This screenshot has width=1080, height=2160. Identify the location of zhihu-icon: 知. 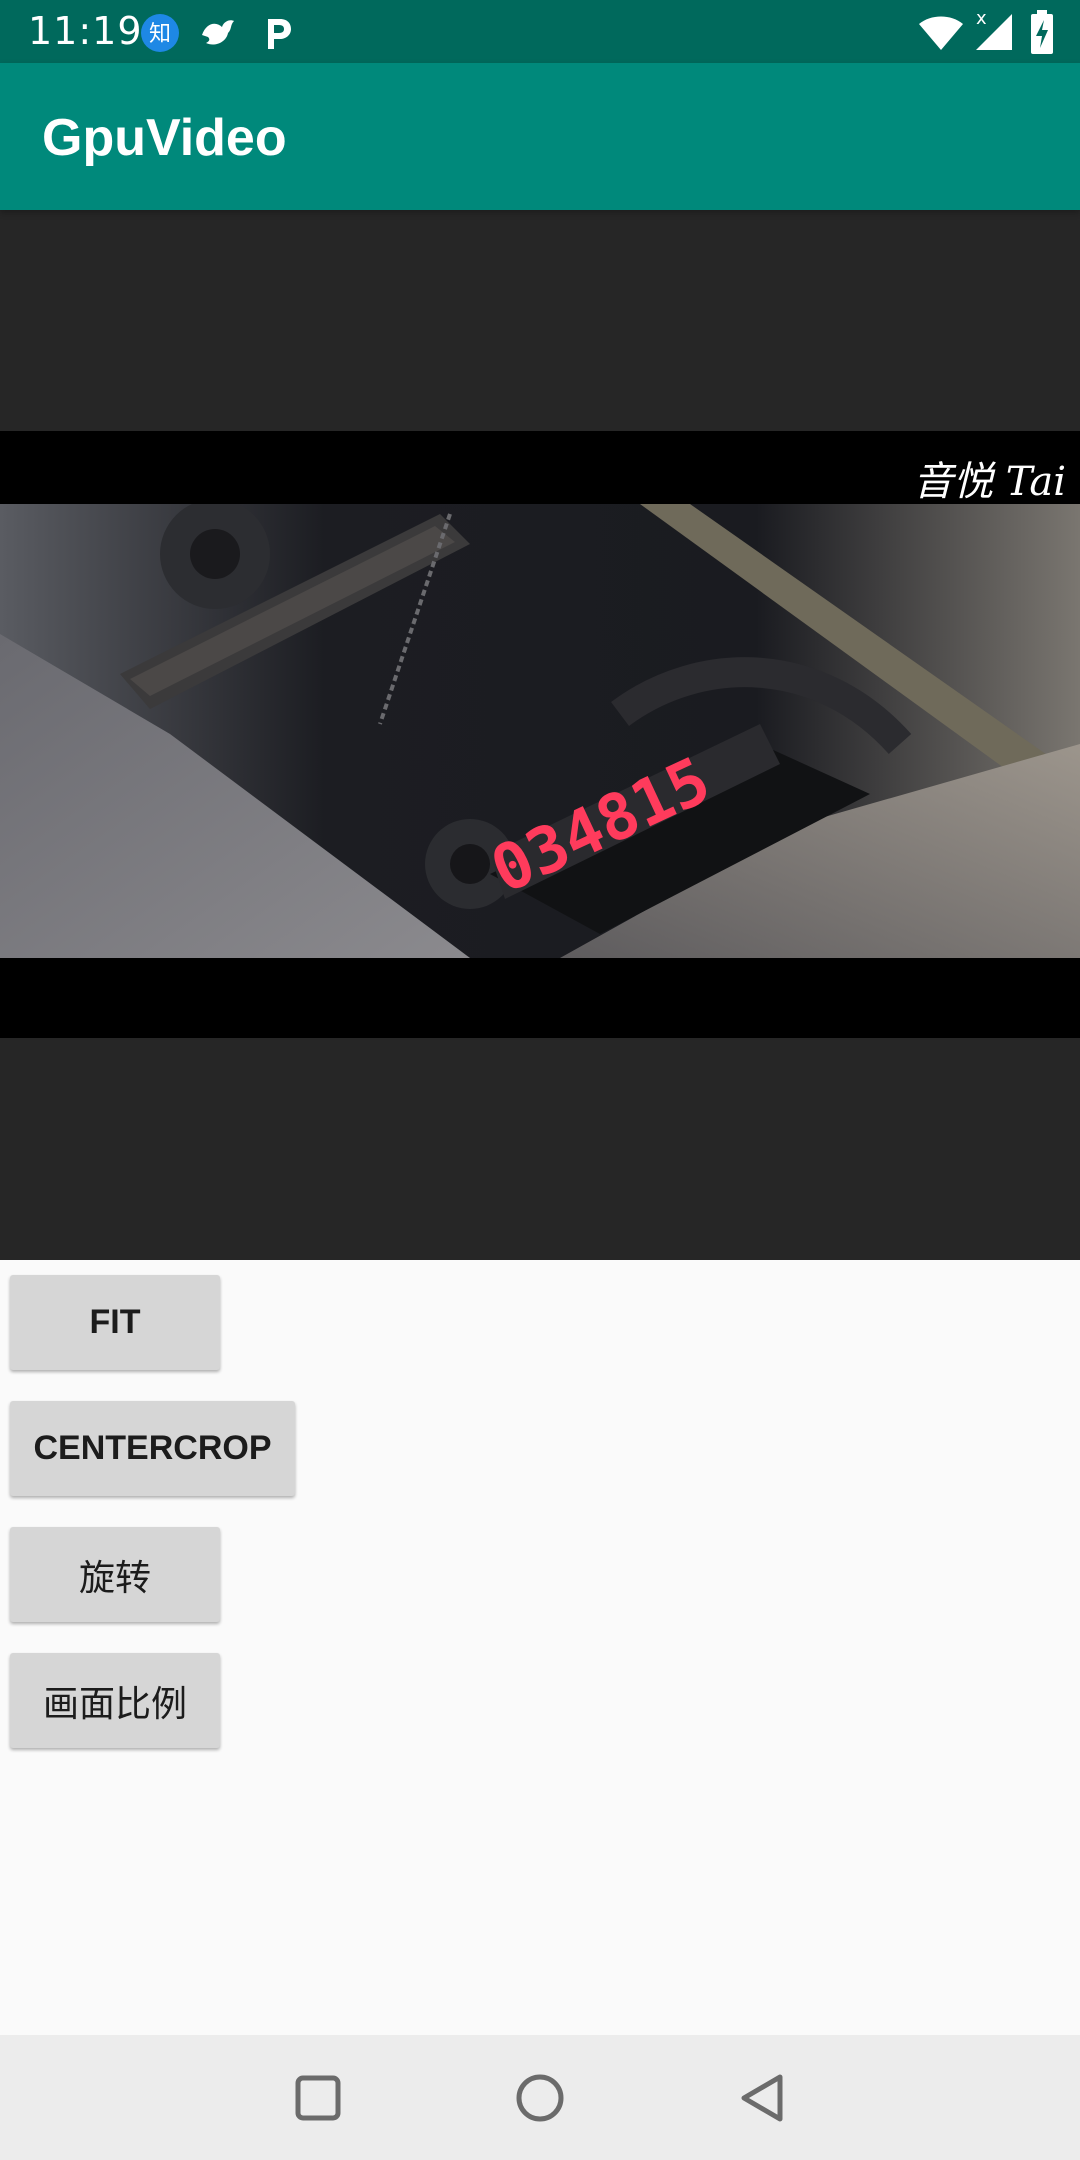
(159, 32).